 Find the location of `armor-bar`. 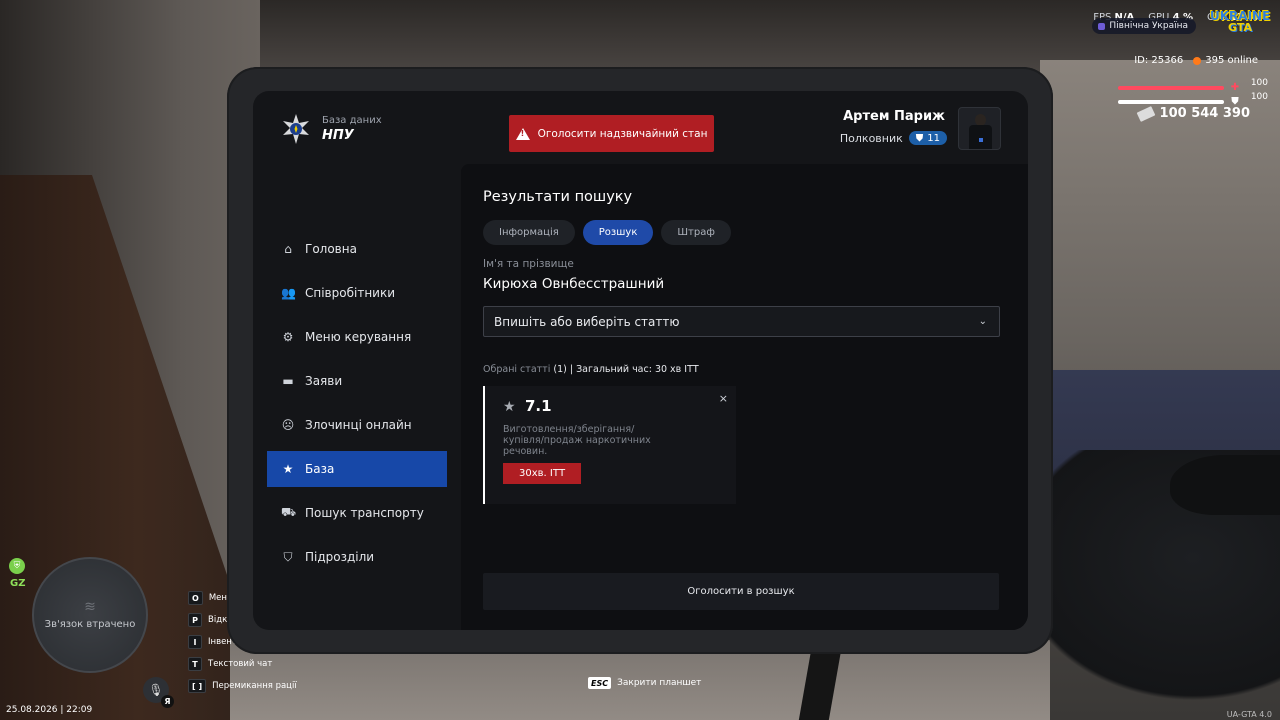

armor-bar is located at coordinates (1171, 101).